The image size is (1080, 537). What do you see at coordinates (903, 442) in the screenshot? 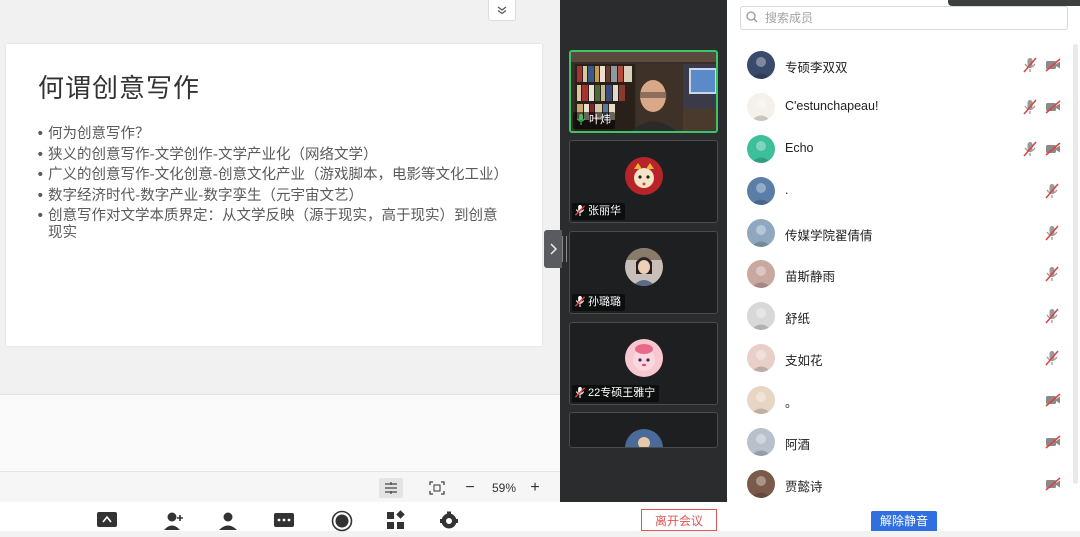
I see `member-row: 阿酒` at bounding box center [903, 442].